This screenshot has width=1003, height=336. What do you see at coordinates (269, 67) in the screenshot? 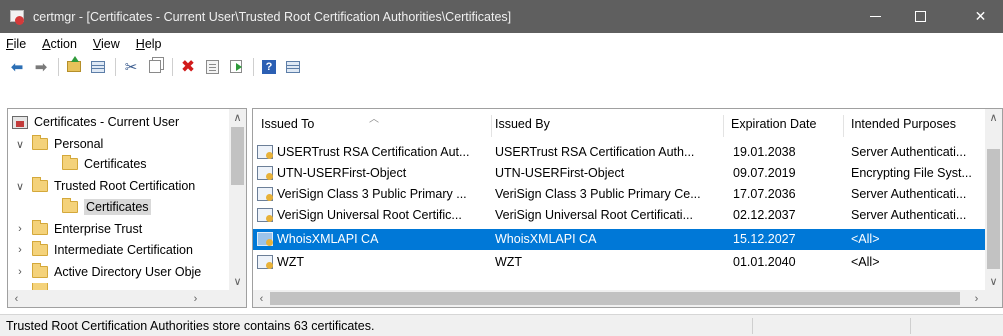
I see `help-button: ?` at bounding box center [269, 67].